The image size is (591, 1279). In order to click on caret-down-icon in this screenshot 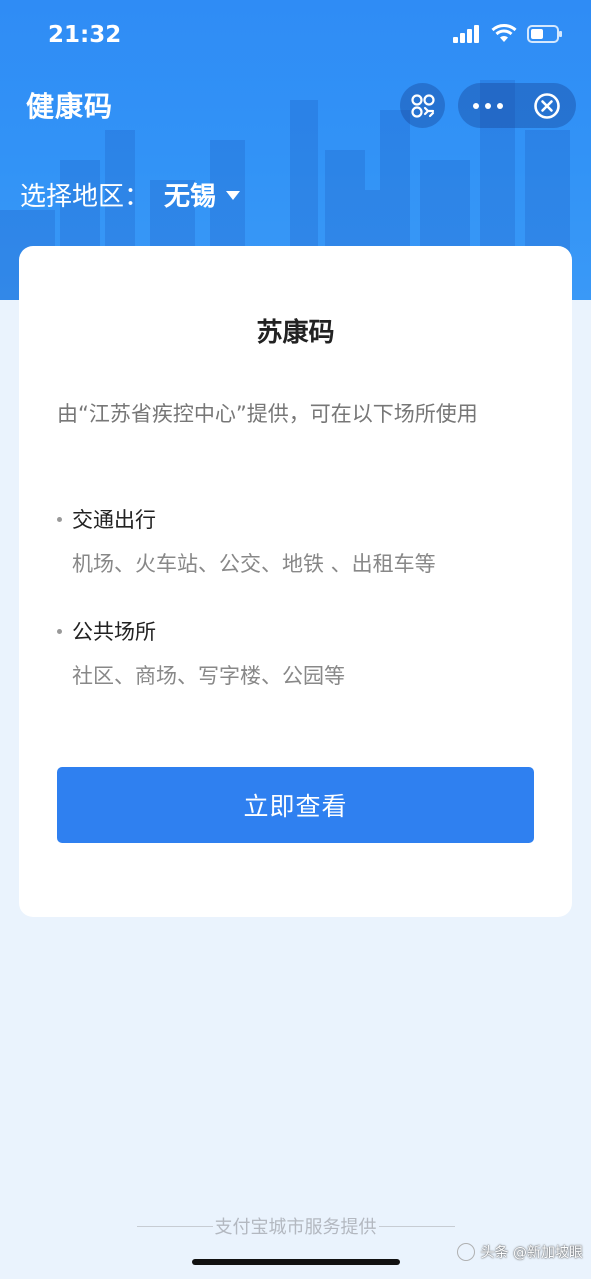, I will do `click(233, 195)`.